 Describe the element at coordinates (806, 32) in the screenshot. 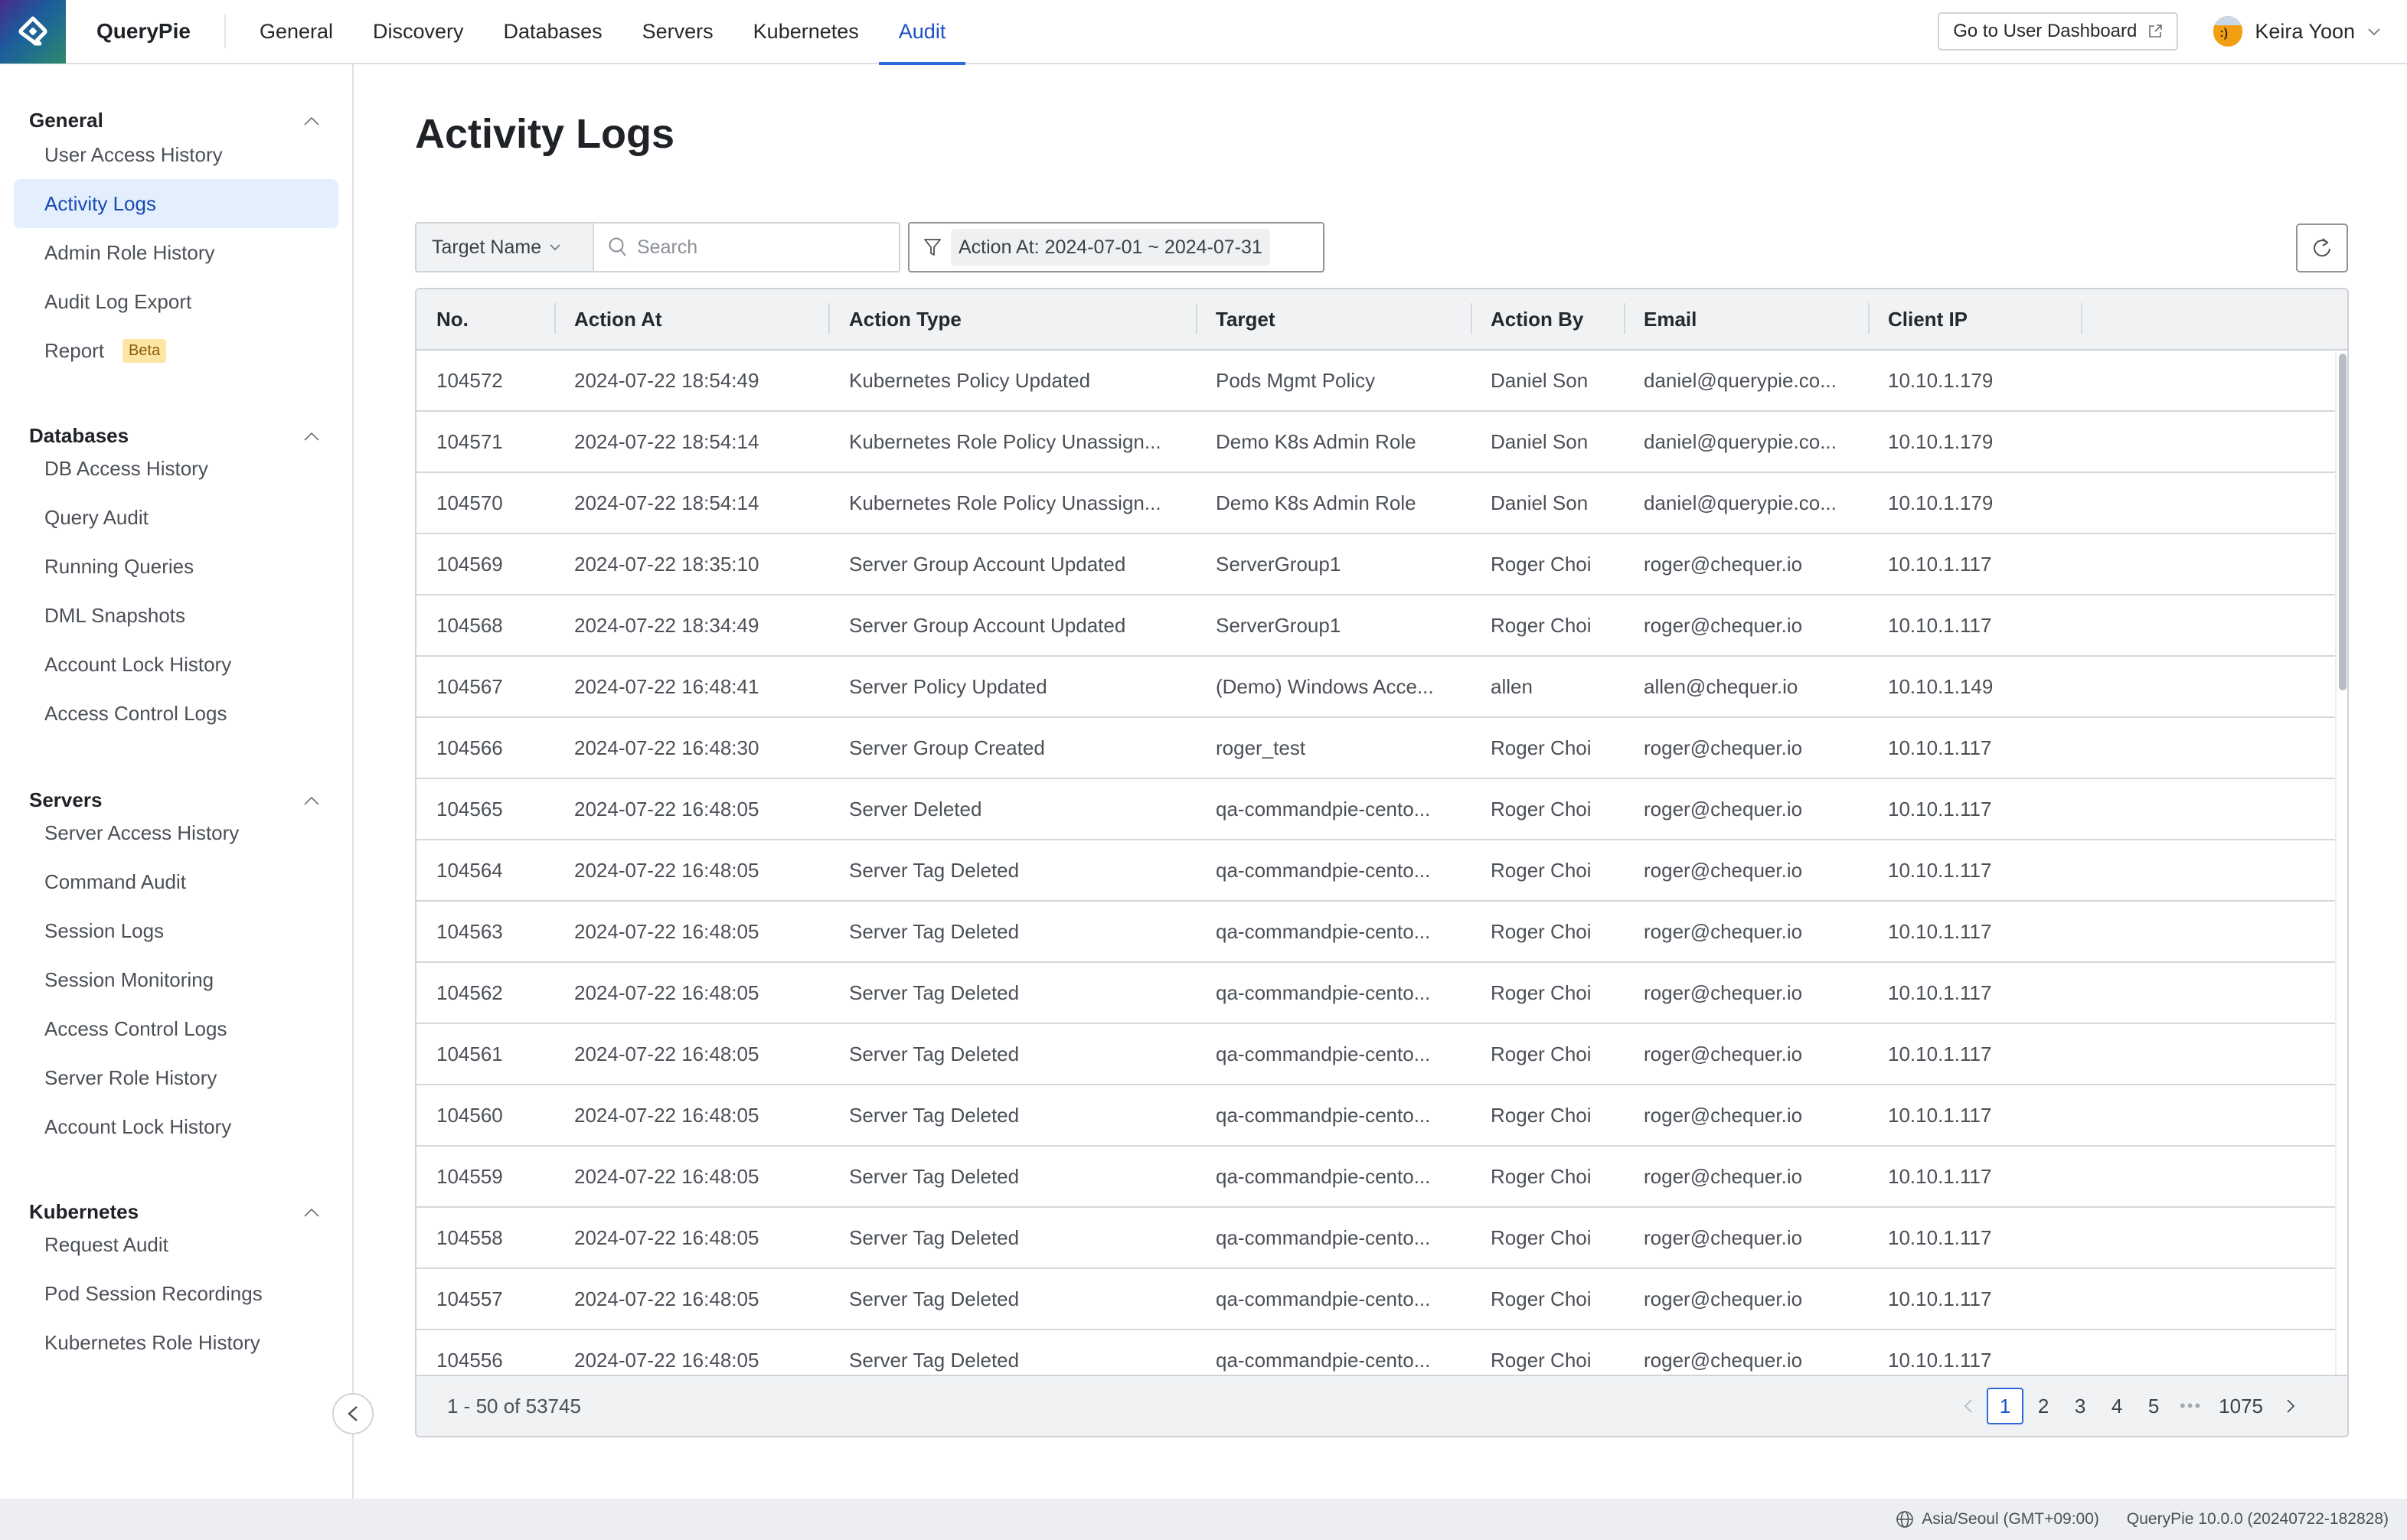

I see `nav-tab-kubernetes: Kubernetes` at that location.